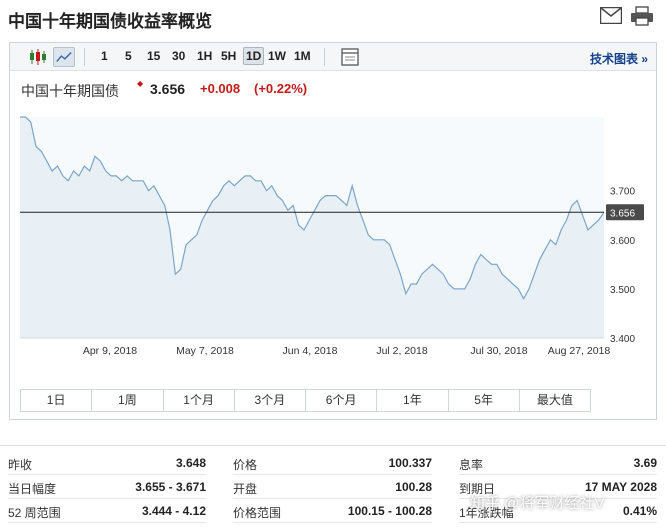 The height and width of the screenshot is (531, 666). What do you see at coordinates (413, 400) in the screenshot?
I see `range-tab-1y: 1年` at bounding box center [413, 400].